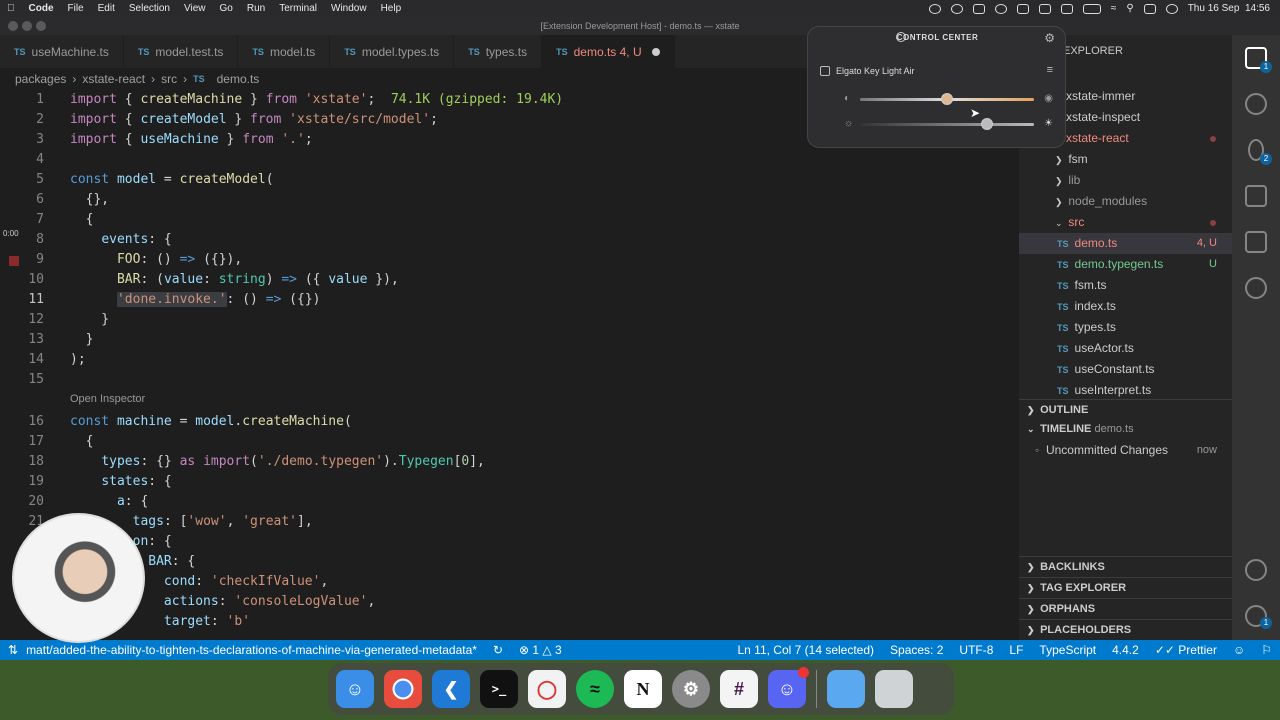 The image size is (1280, 720). What do you see at coordinates (355, 689) in the screenshot?
I see `finder-icon: ☺` at bounding box center [355, 689].